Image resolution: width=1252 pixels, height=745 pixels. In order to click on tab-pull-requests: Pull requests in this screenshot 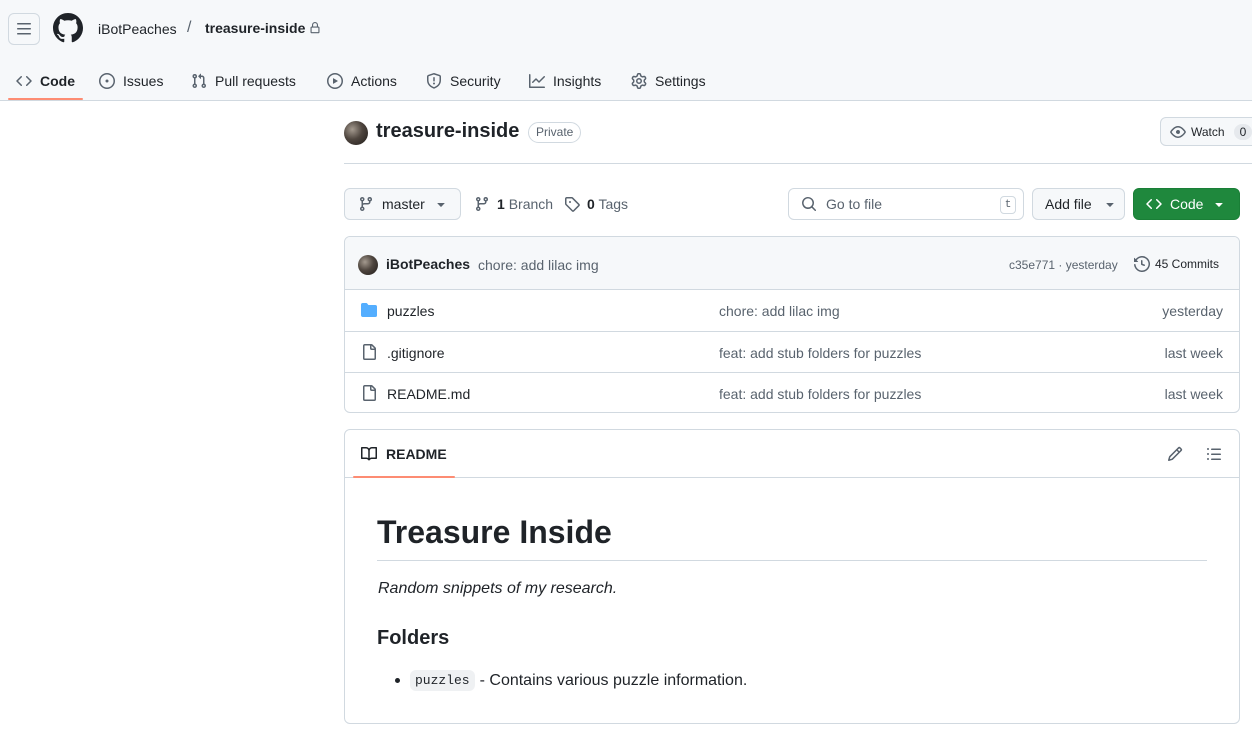, I will do `click(243, 80)`.